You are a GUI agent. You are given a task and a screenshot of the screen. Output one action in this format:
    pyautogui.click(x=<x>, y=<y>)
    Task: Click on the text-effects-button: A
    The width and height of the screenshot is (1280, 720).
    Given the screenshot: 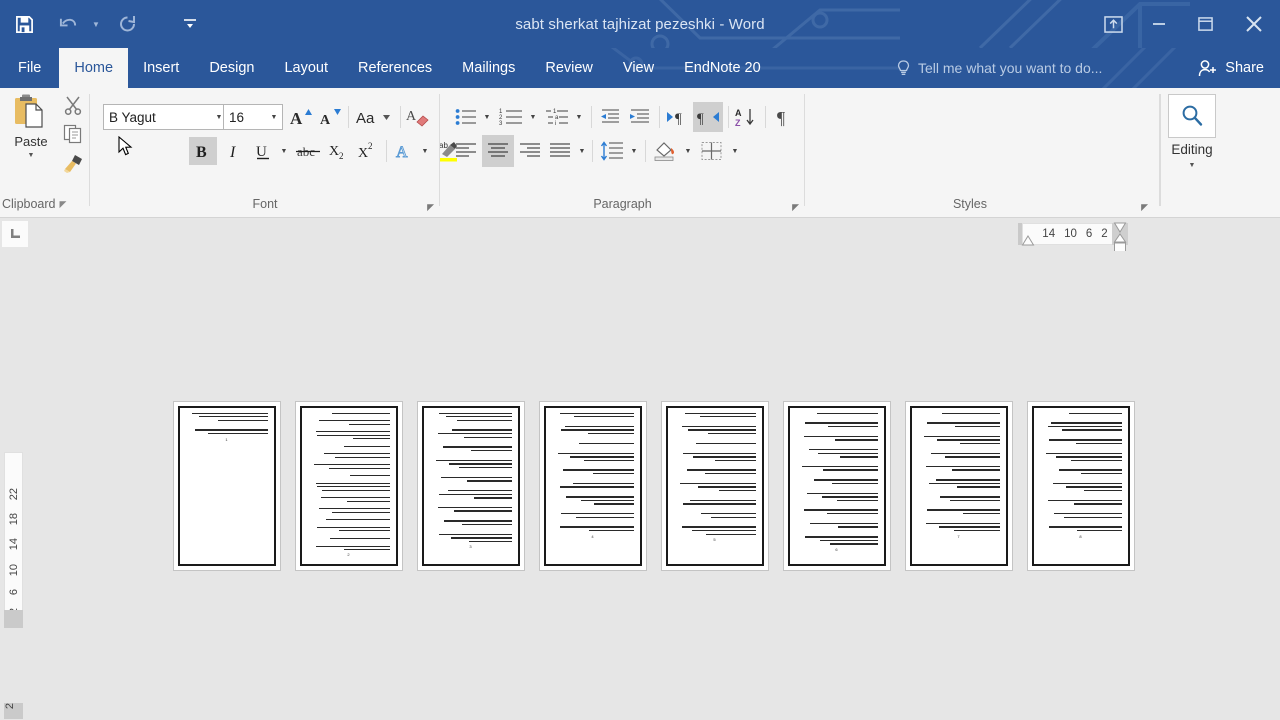 What is the action you would take?
    pyautogui.click(x=404, y=151)
    